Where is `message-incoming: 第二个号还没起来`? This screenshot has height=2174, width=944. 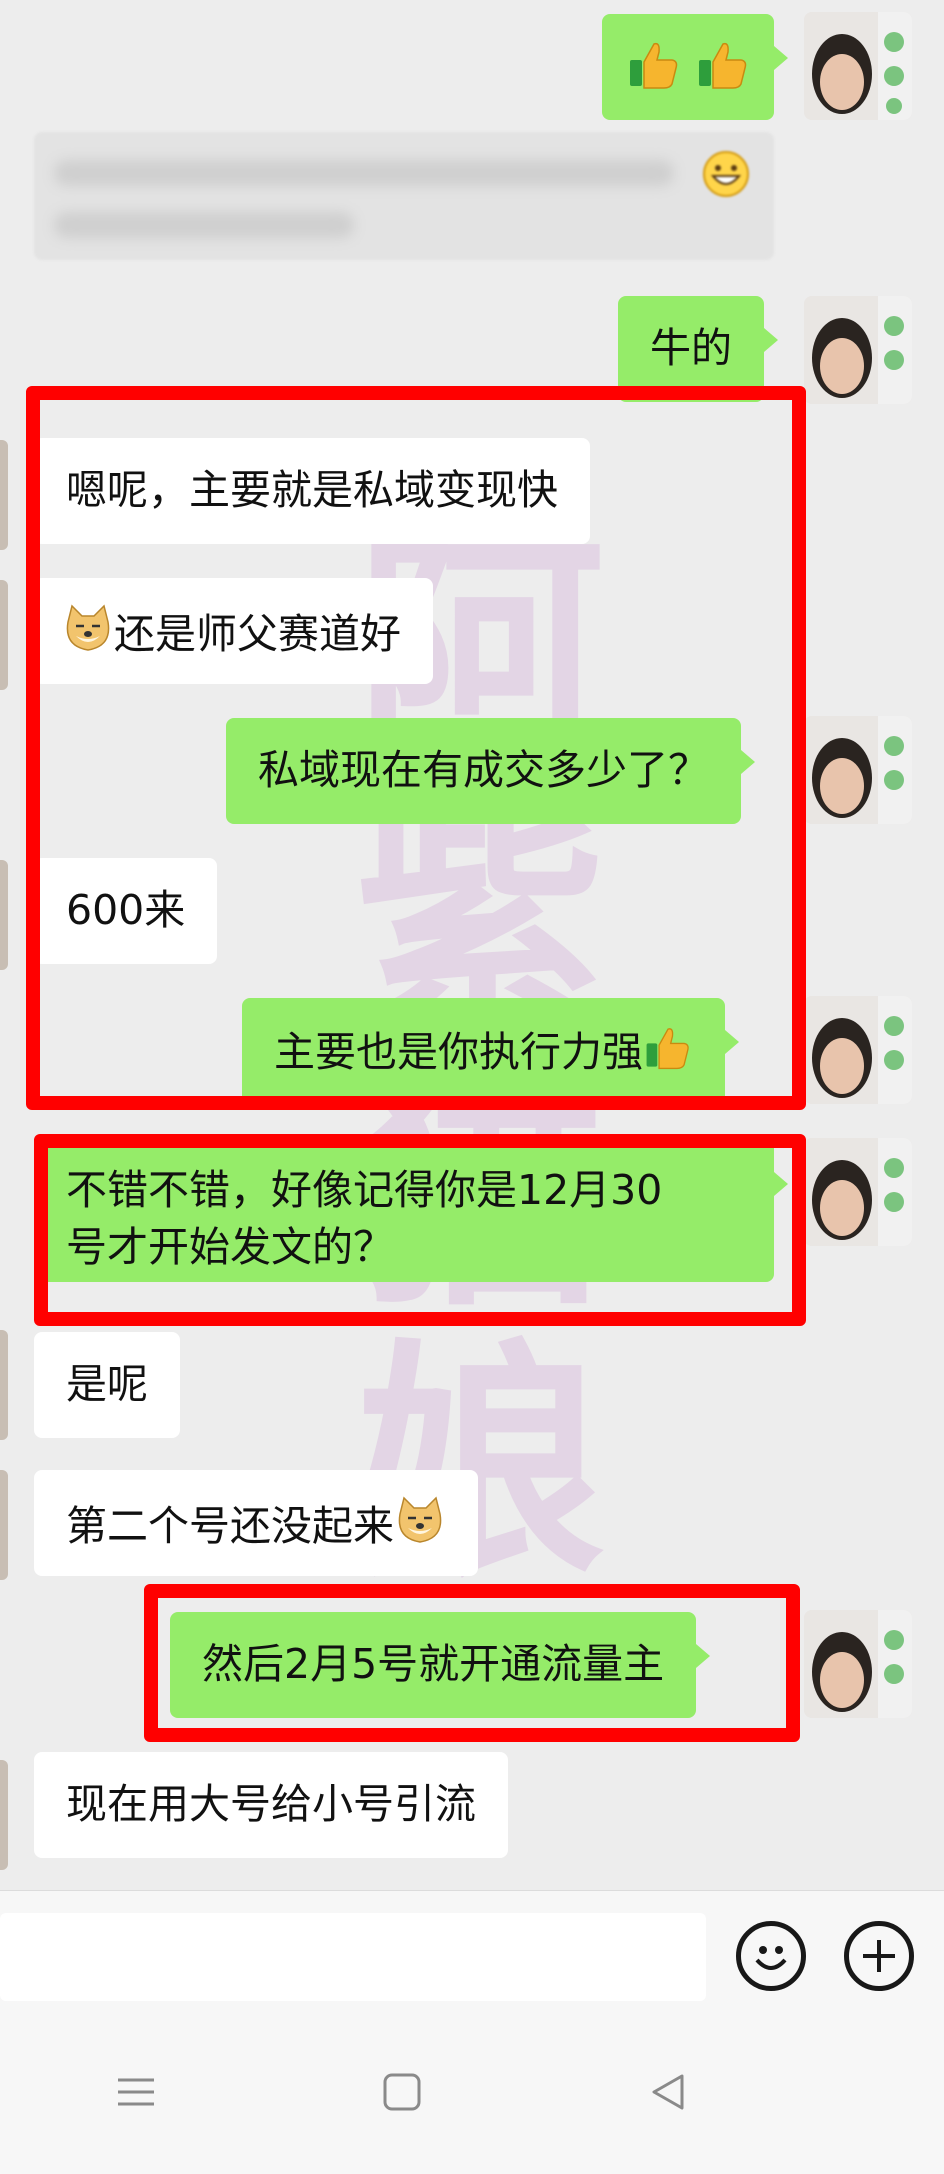
message-incoming: 第二个号还没起来 is located at coordinates (256, 1523).